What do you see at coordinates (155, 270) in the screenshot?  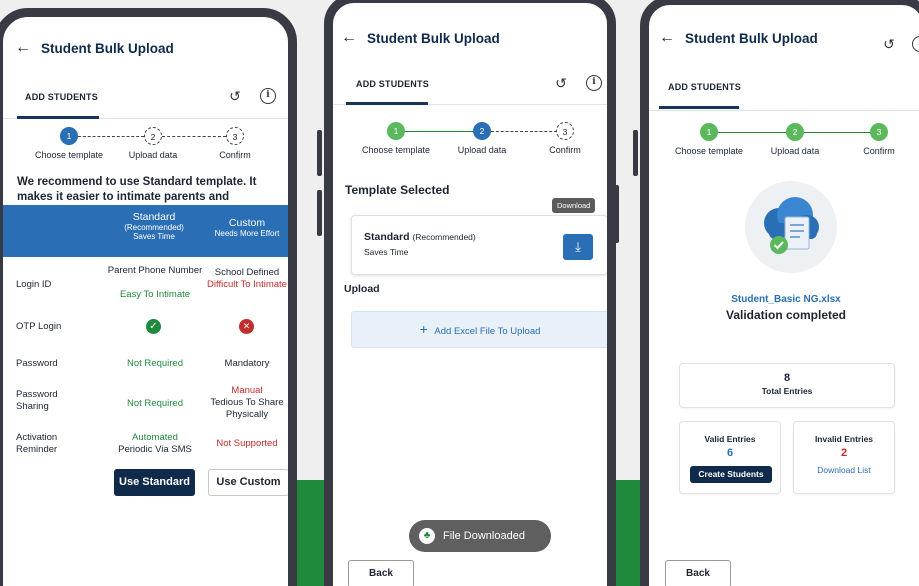 I see `standard-login-id: Parent Phone Number` at bounding box center [155, 270].